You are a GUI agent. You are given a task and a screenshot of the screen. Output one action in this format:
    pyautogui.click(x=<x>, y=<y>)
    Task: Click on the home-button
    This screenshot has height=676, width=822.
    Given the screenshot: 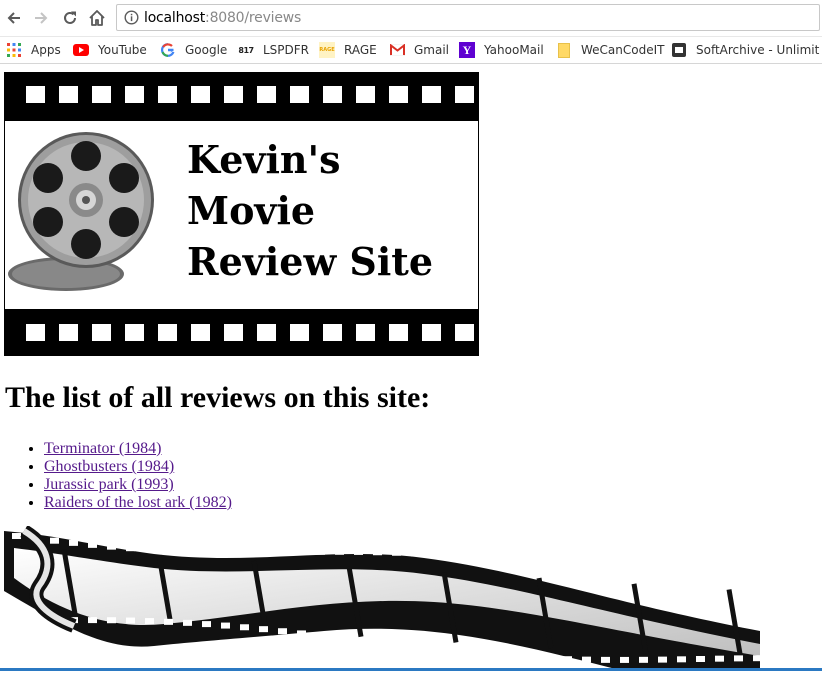 What is the action you would take?
    pyautogui.click(x=97, y=18)
    